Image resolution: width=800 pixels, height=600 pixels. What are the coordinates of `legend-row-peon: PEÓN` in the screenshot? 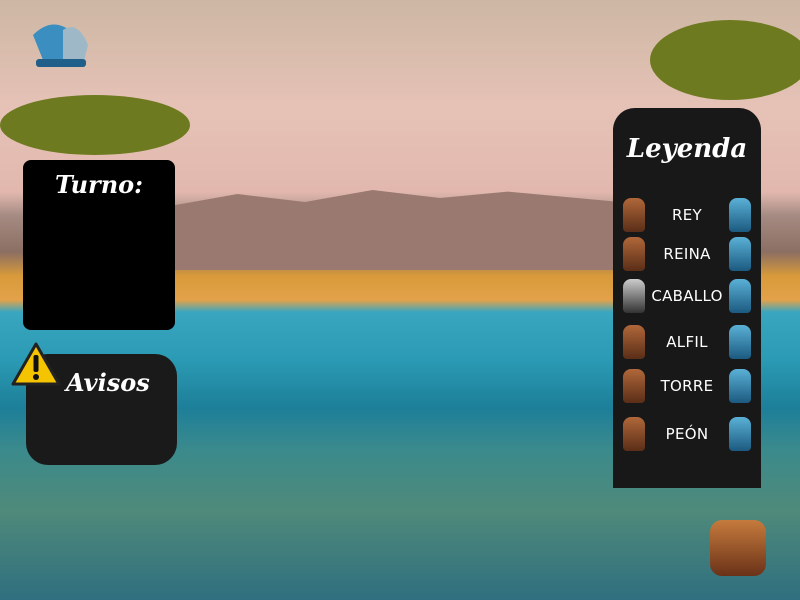 It's located at (687, 434).